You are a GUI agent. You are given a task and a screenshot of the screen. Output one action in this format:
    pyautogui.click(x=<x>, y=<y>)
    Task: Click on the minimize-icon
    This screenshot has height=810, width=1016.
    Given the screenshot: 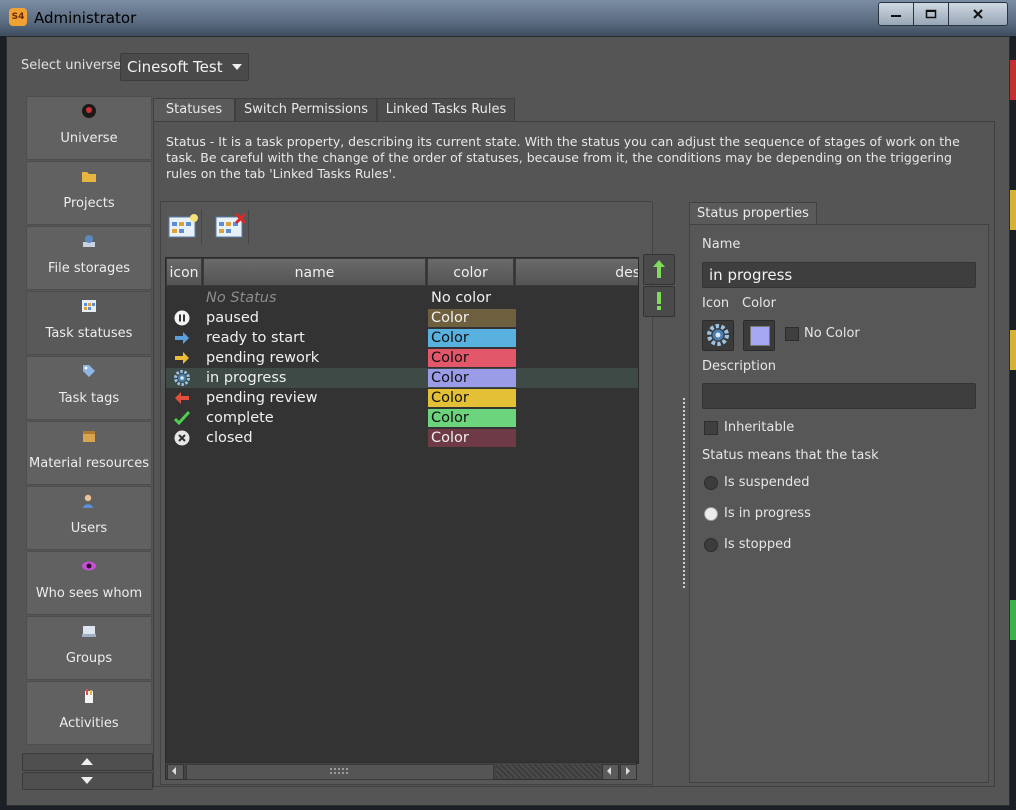 What is the action you would take?
    pyautogui.click(x=896, y=16)
    